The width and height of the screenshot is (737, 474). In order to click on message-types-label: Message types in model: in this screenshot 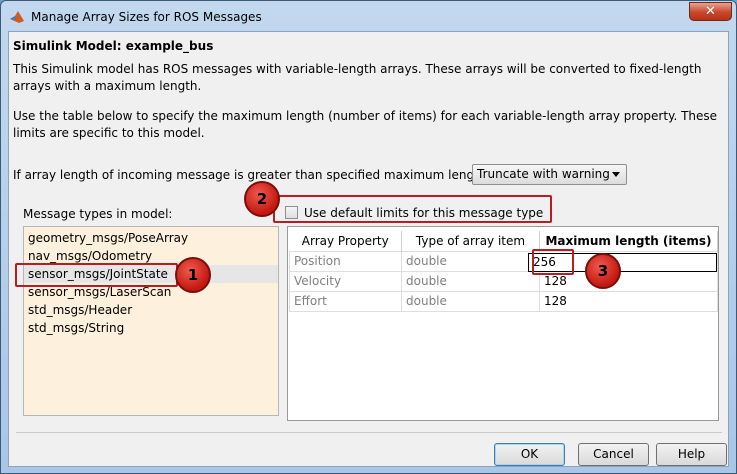, I will do `click(98, 214)`.